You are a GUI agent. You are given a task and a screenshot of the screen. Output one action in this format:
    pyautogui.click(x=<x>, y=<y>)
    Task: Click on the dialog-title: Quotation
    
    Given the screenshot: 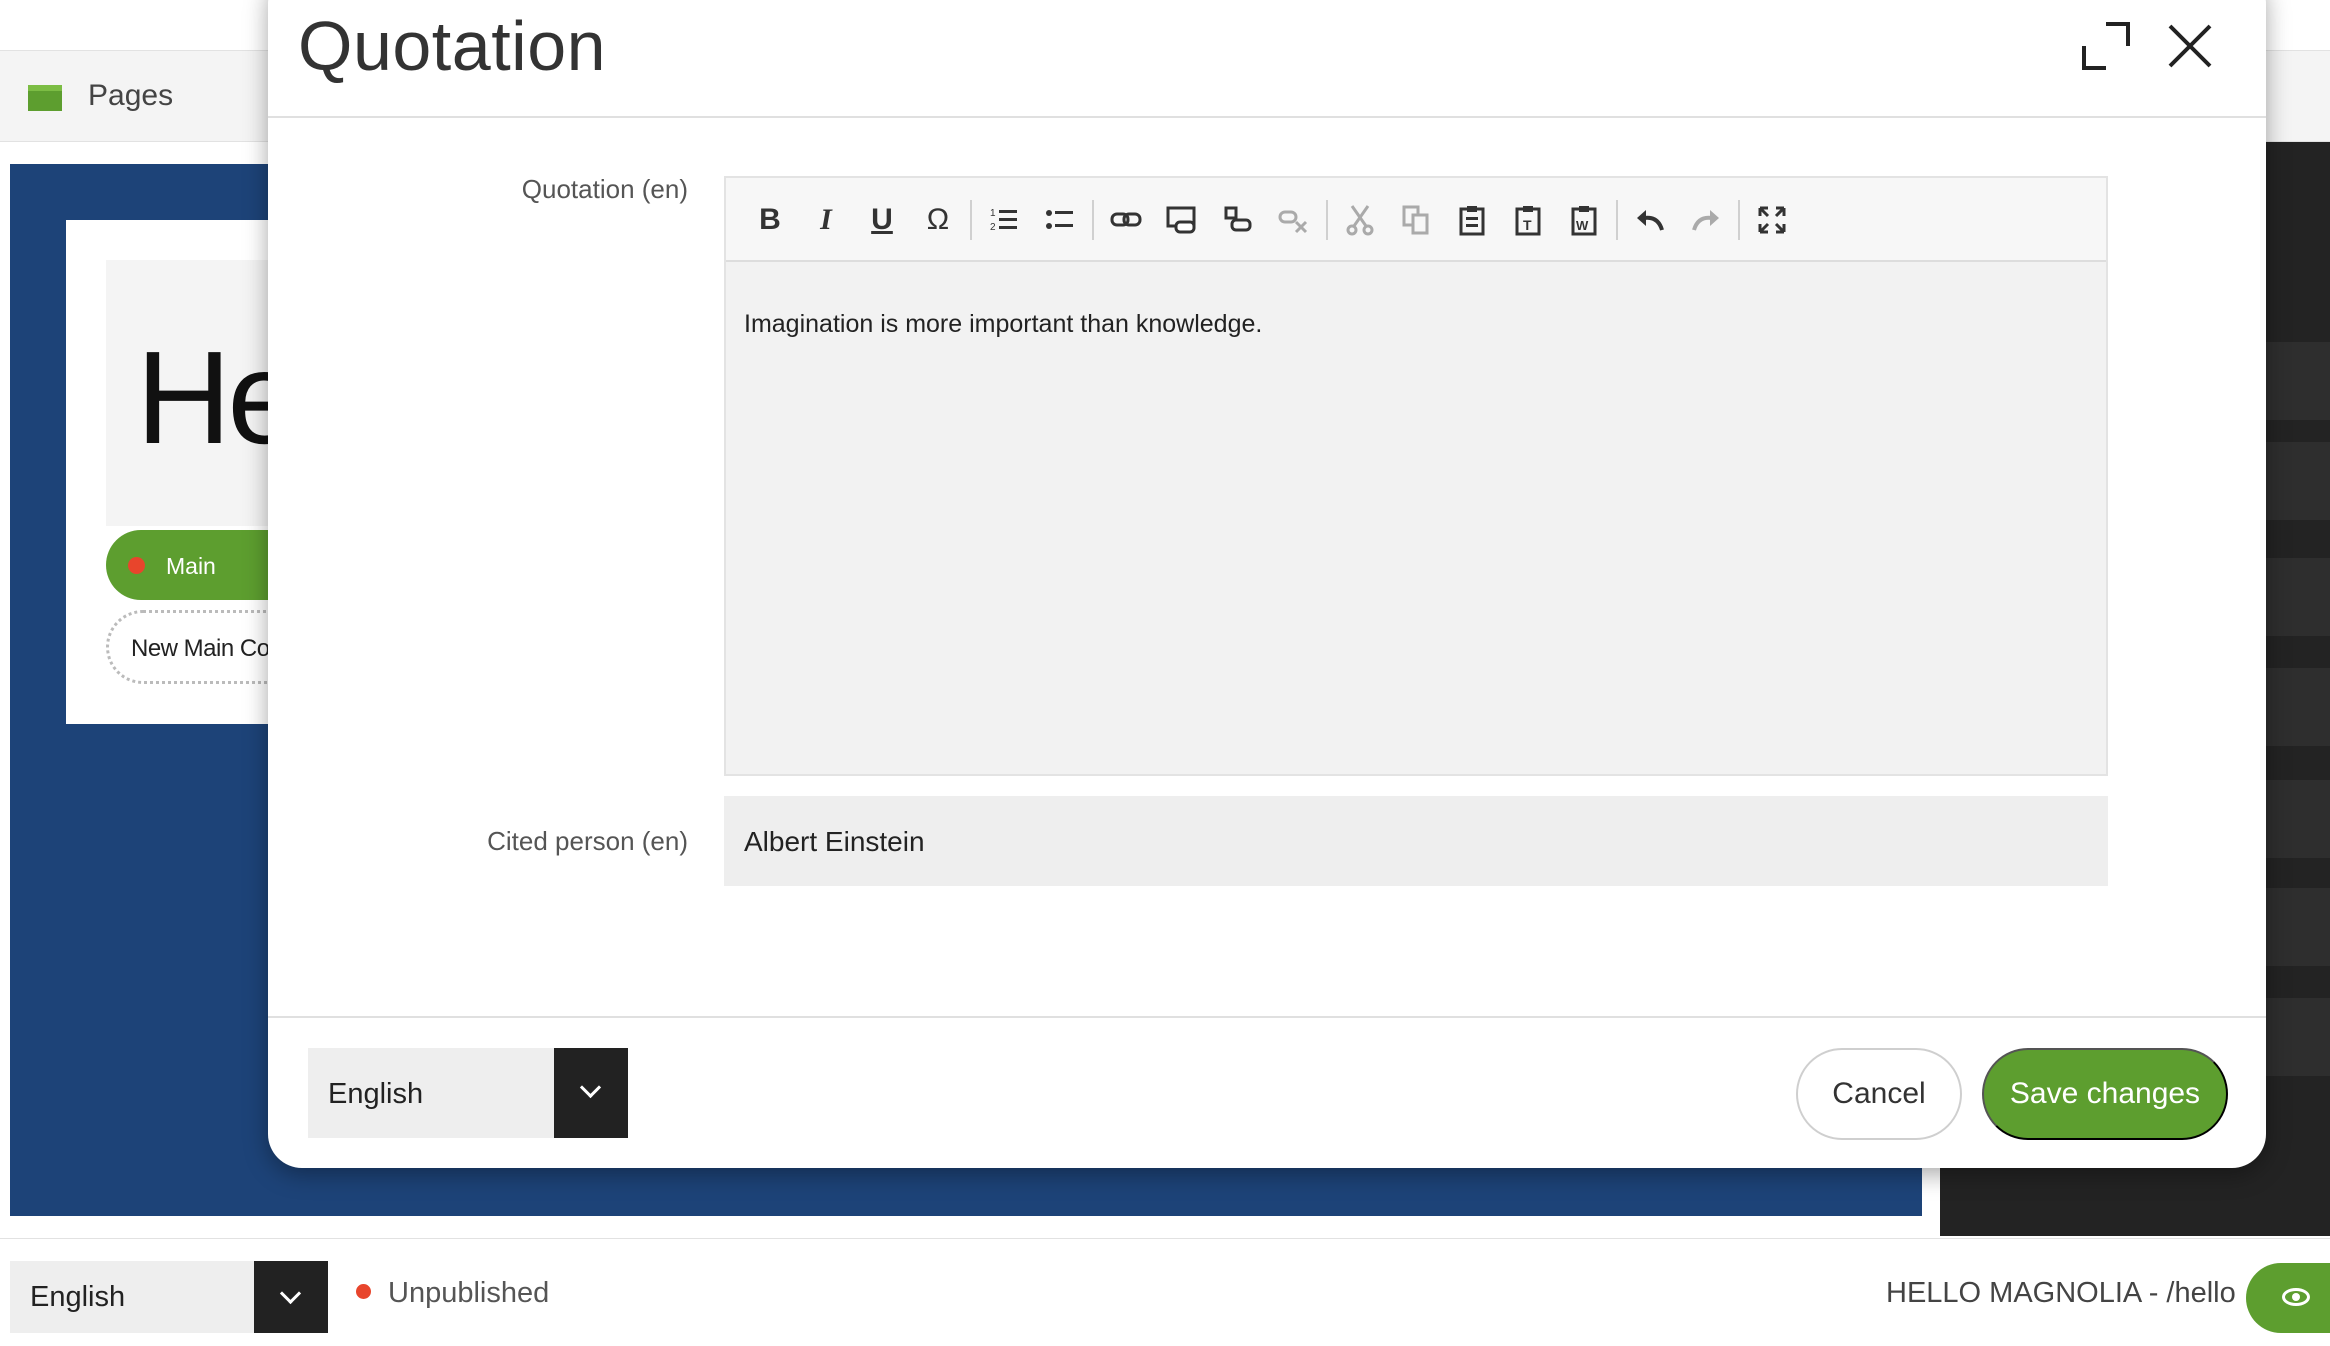 What is the action you would take?
    pyautogui.click(x=452, y=46)
    